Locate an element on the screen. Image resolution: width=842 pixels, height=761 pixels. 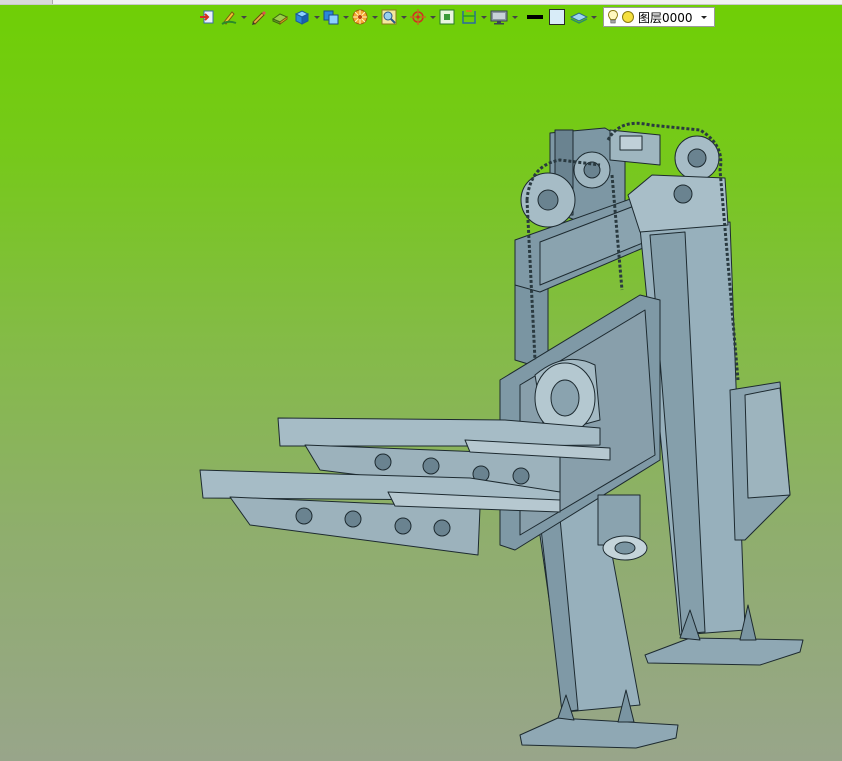
right-column-cap is located at coordinates (678, 203).